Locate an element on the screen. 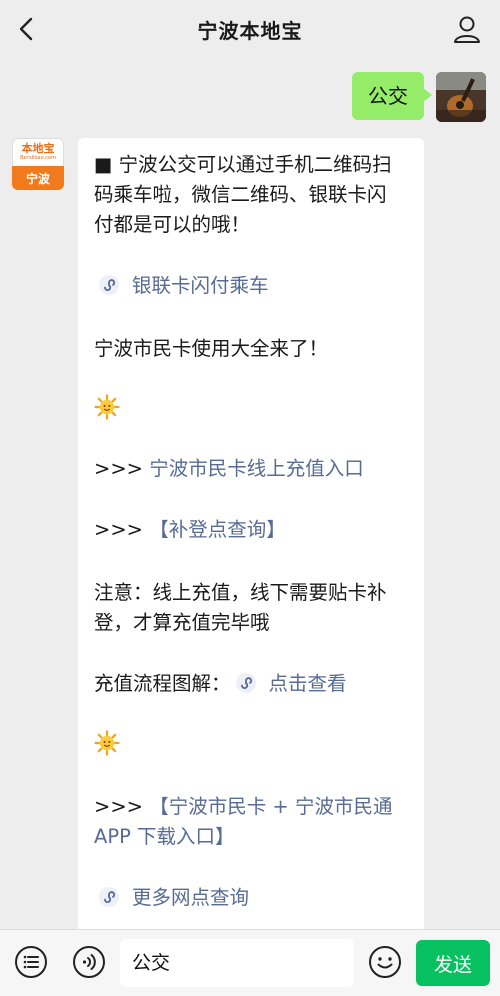  list-menu-icon is located at coordinates (31, 962).